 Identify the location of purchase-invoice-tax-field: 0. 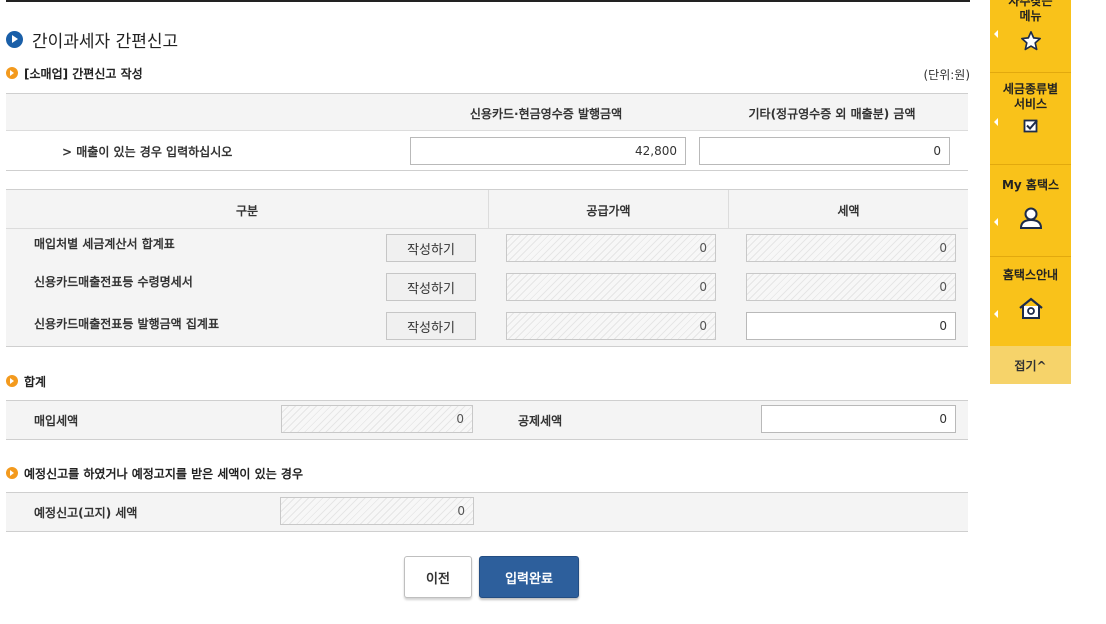
(851, 248).